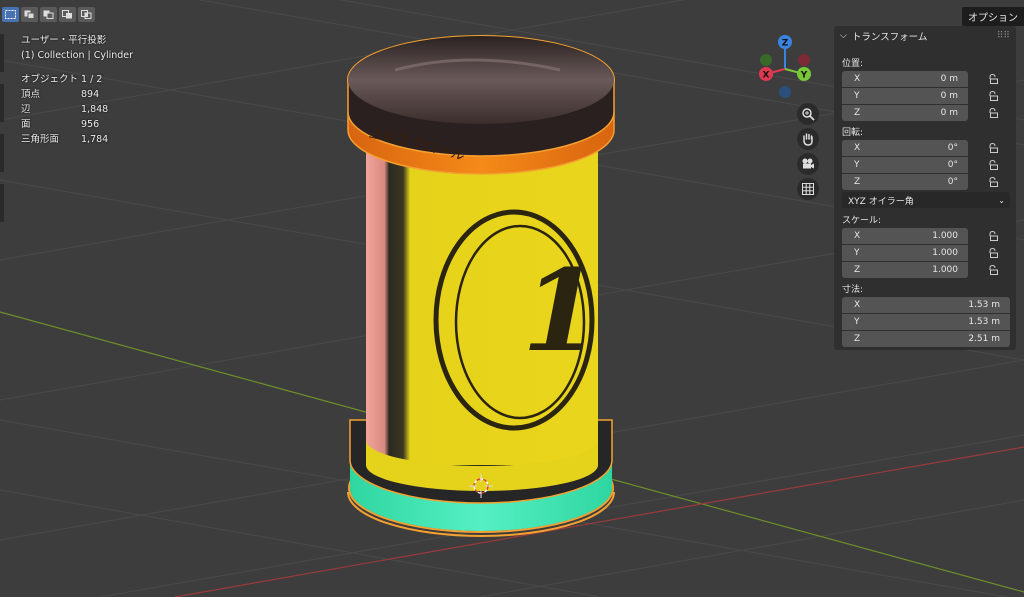  What do you see at coordinates (64, 40) in the screenshot?
I see `view-label: ユーザー・平行投影` at bounding box center [64, 40].